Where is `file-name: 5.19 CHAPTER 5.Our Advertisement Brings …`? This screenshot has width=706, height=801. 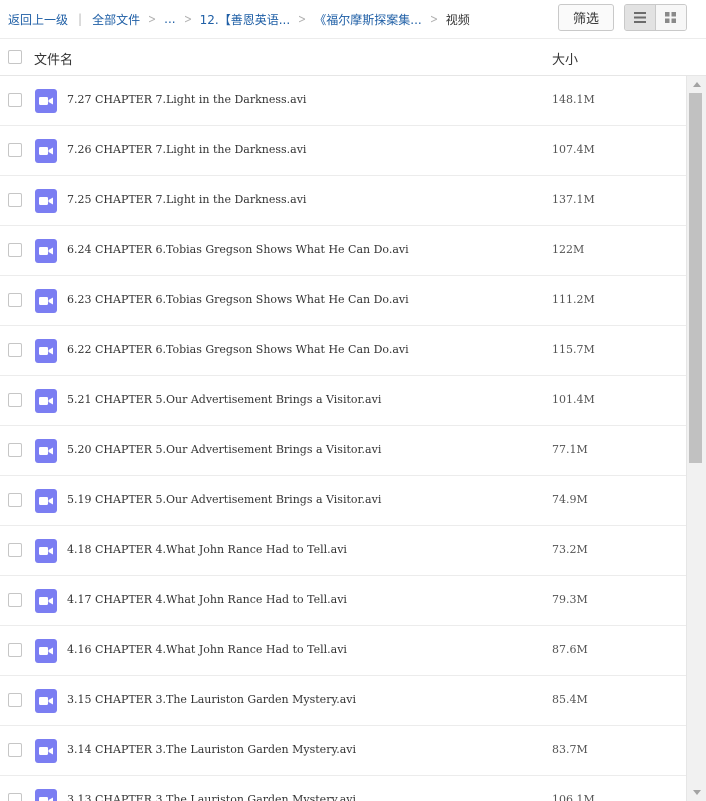
file-name: 5.19 CHAPTER 5.Our Advertisement Brings … is located at coordinates (224, 499).